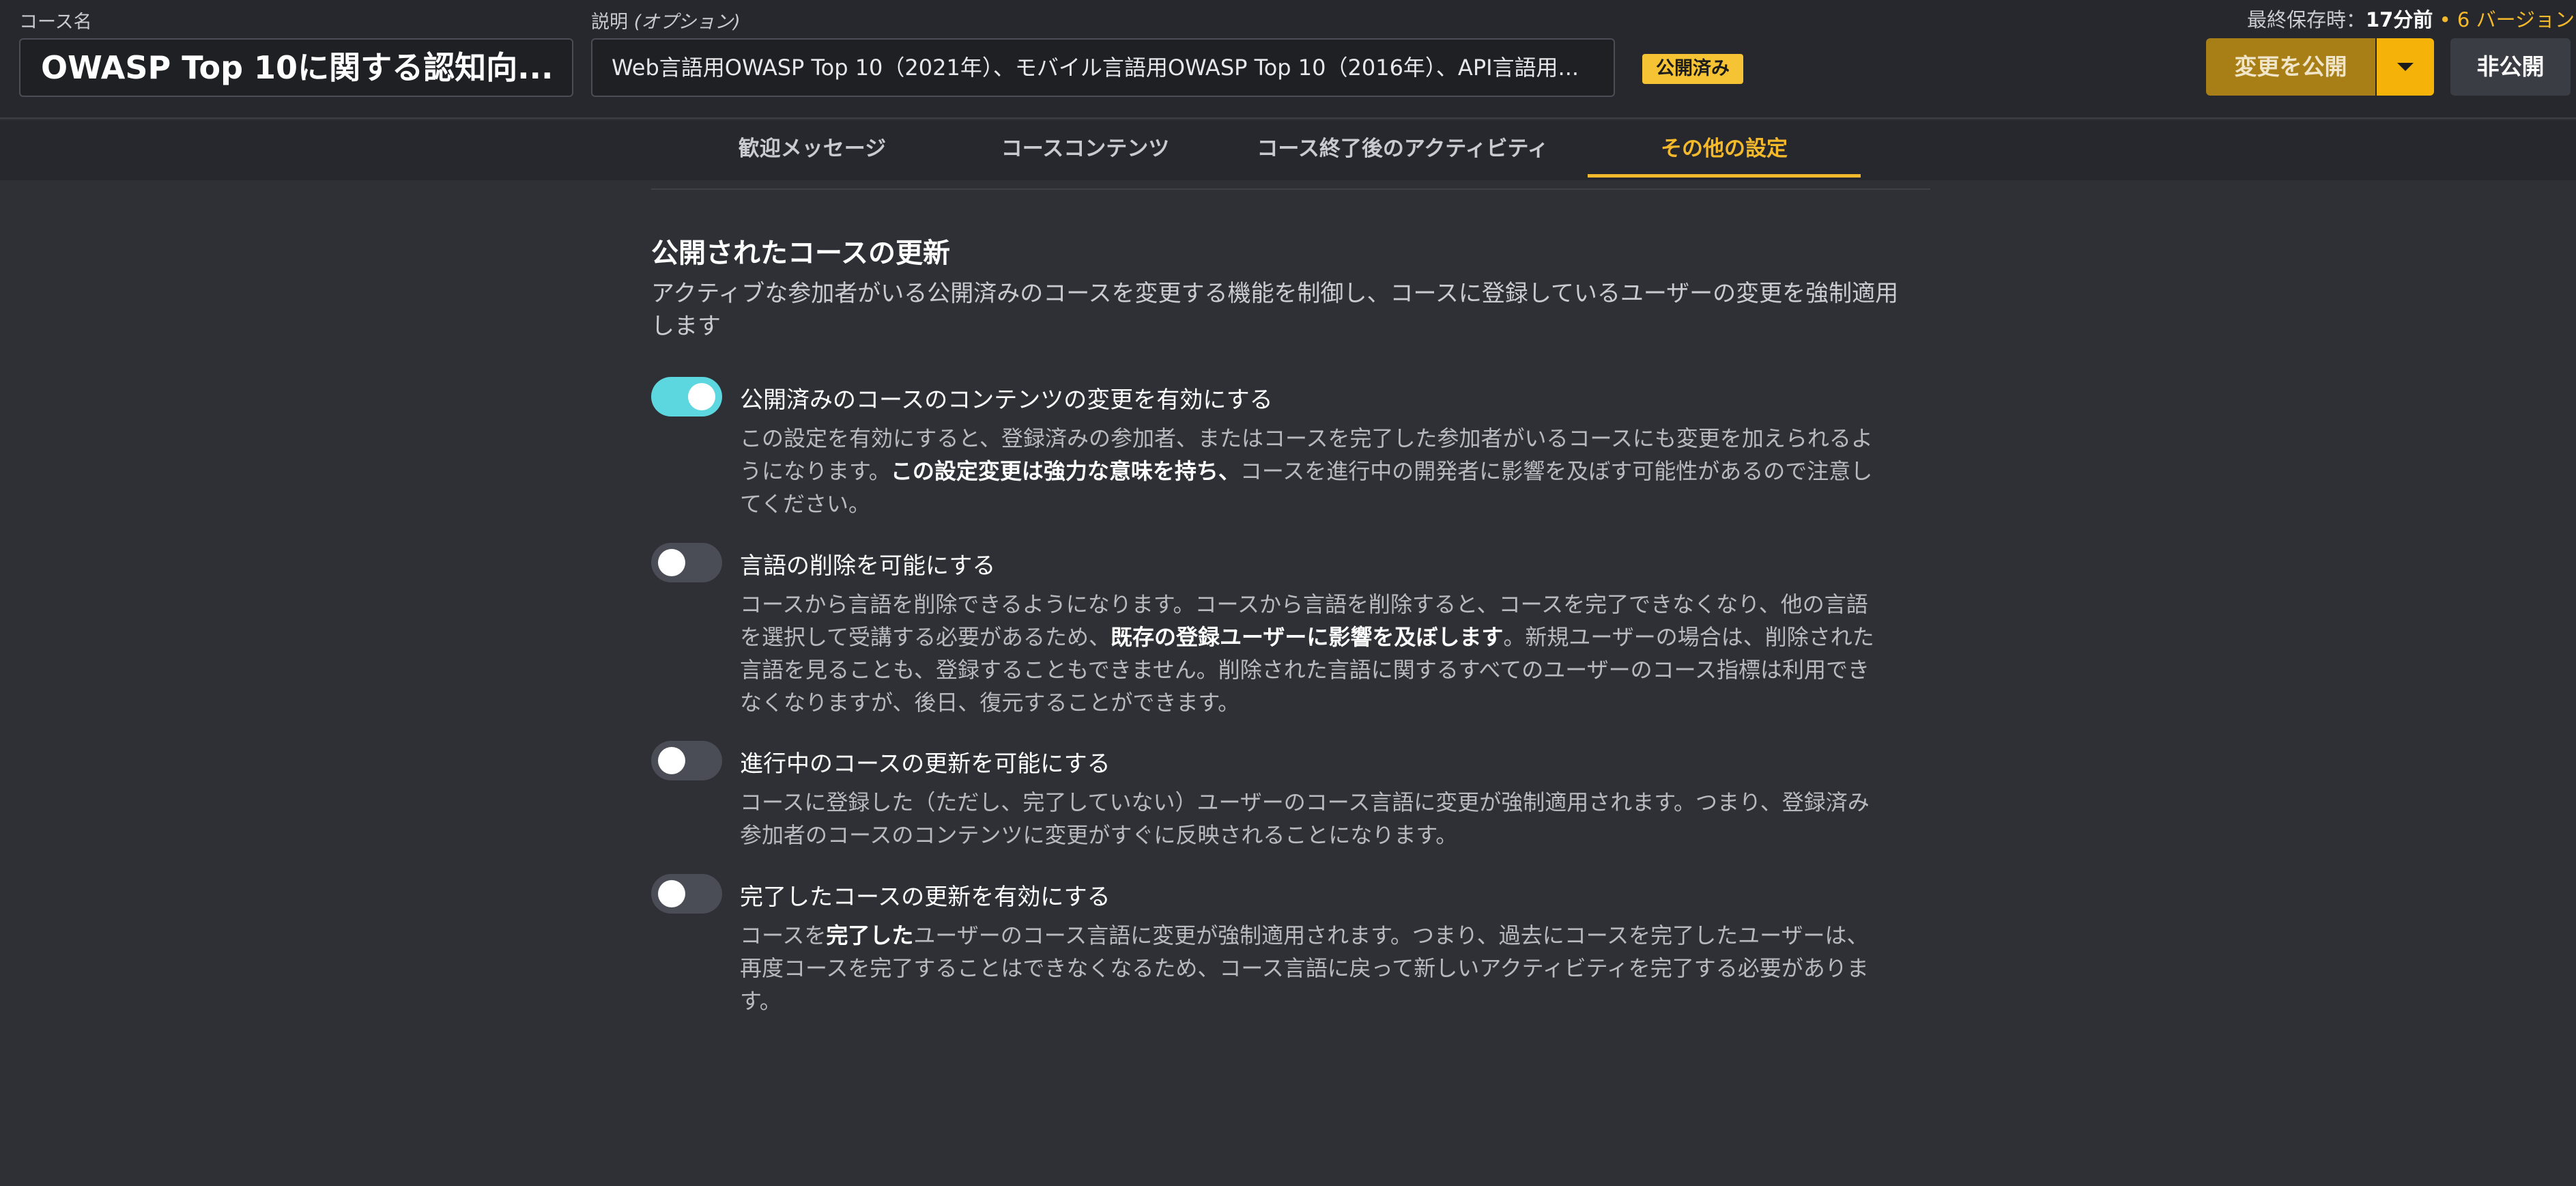 The width and height of the screenshot is (2576, 1186). I want to click on setting-title: 言語の削除を可能にする, so click(868, 566).